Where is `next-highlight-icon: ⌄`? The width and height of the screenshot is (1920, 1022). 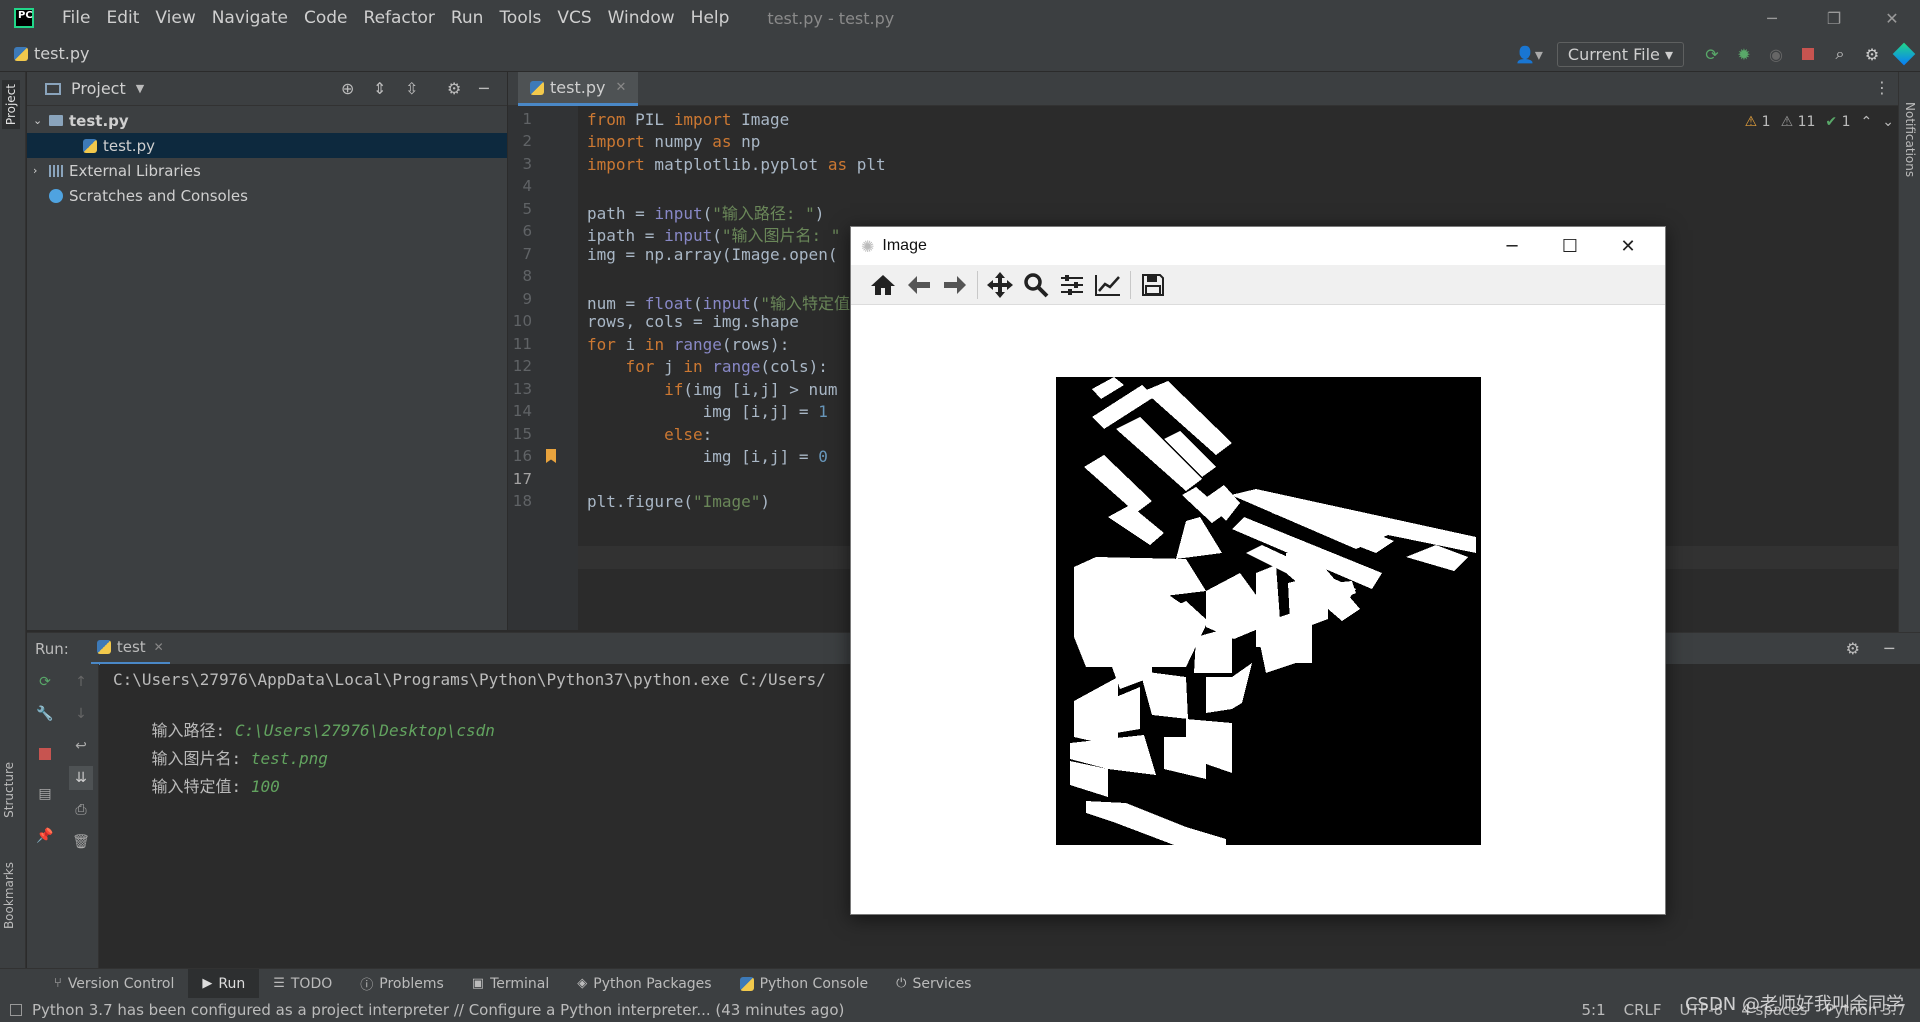 next-highlight-icon: ⌄ is located at coordinates (1888, 122).